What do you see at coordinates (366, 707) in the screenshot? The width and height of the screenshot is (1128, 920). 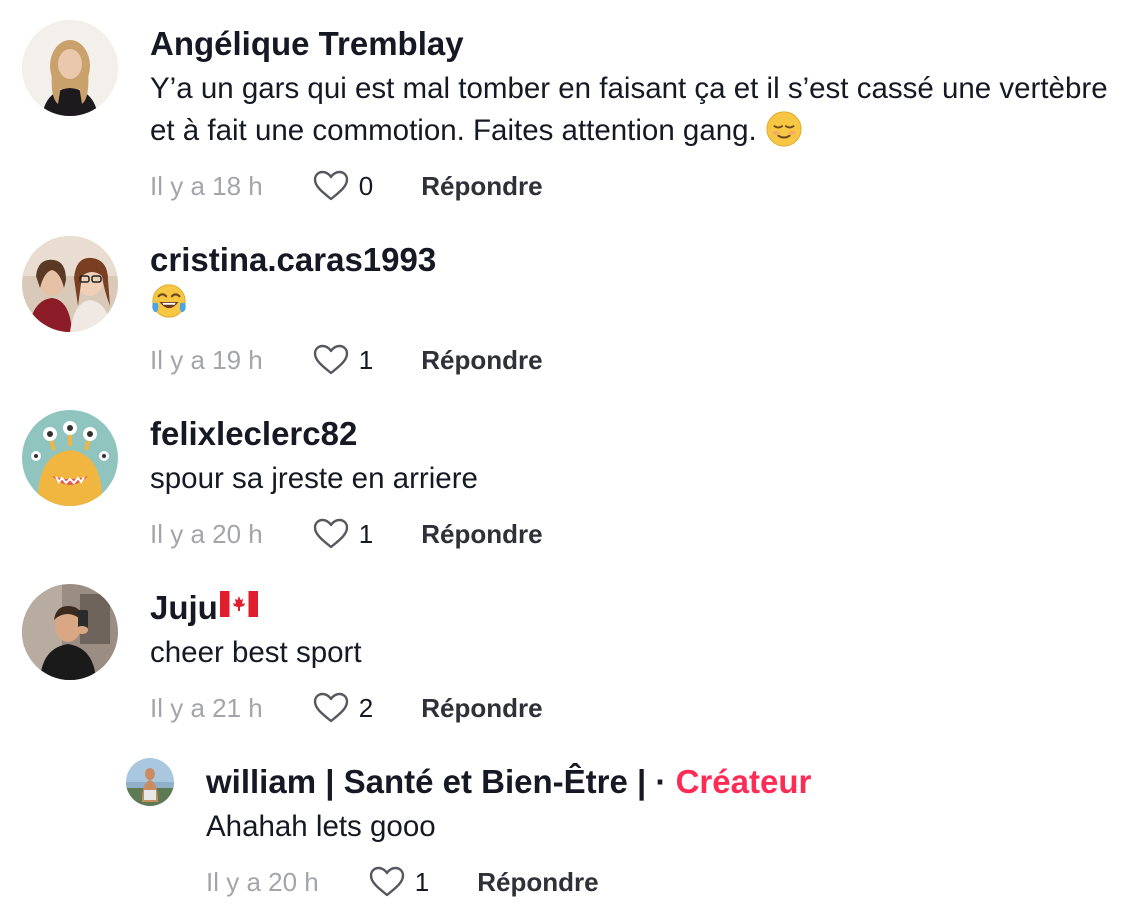 I see `like-count: 2` at bounding box center [366, 707].